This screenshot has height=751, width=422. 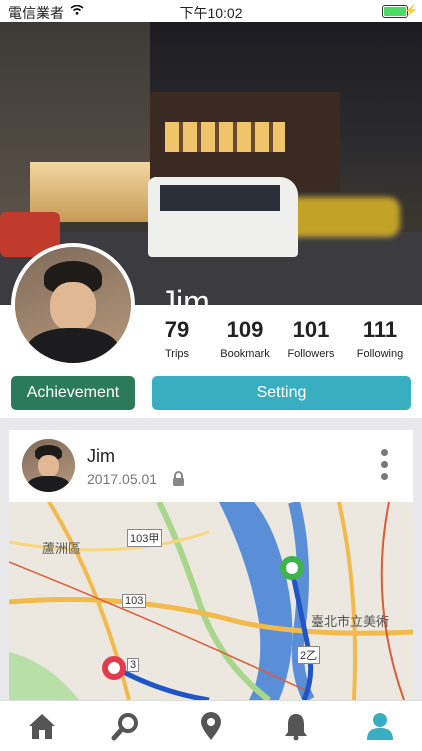 I want to click on avatar-photo, so click(x=73, y=305).